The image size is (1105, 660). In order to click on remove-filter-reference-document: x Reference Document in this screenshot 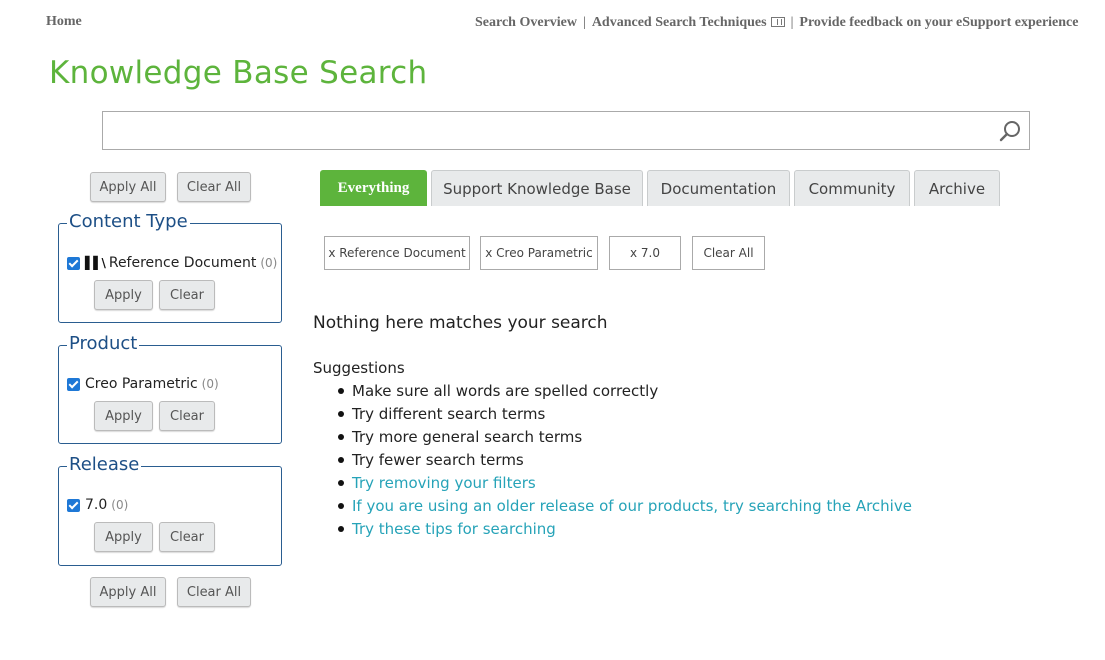, I will do `click(397, 253)`.